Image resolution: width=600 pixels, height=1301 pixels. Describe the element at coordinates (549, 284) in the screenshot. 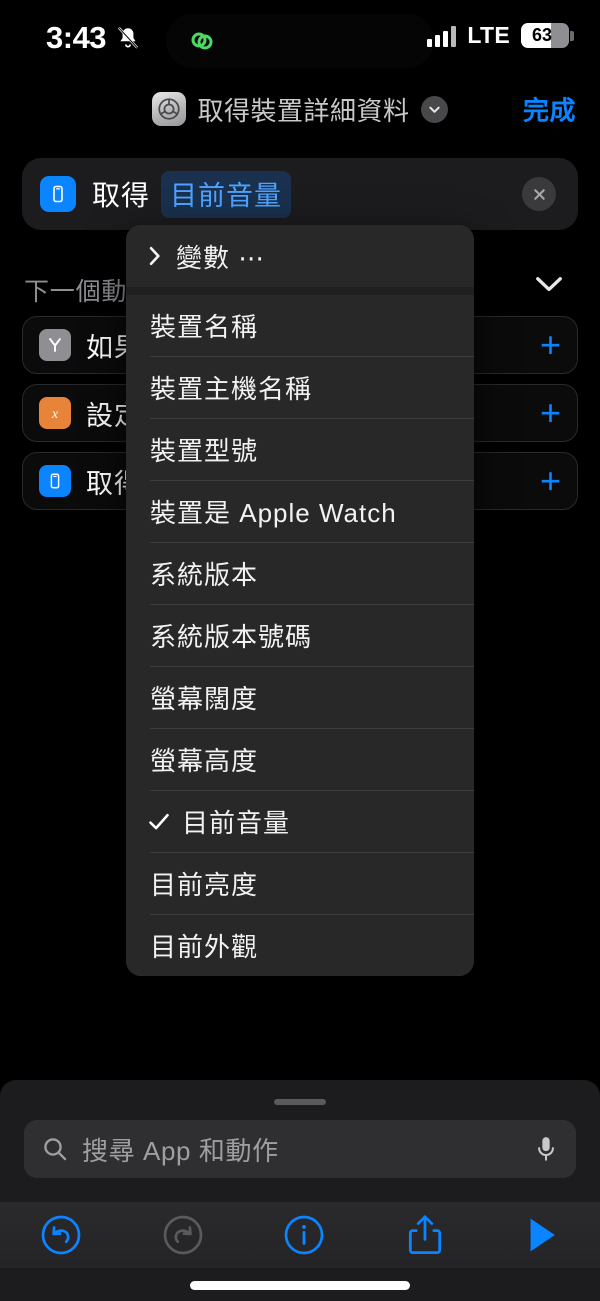

I see `next-action-collapse-chevron-down-icon` at that location.